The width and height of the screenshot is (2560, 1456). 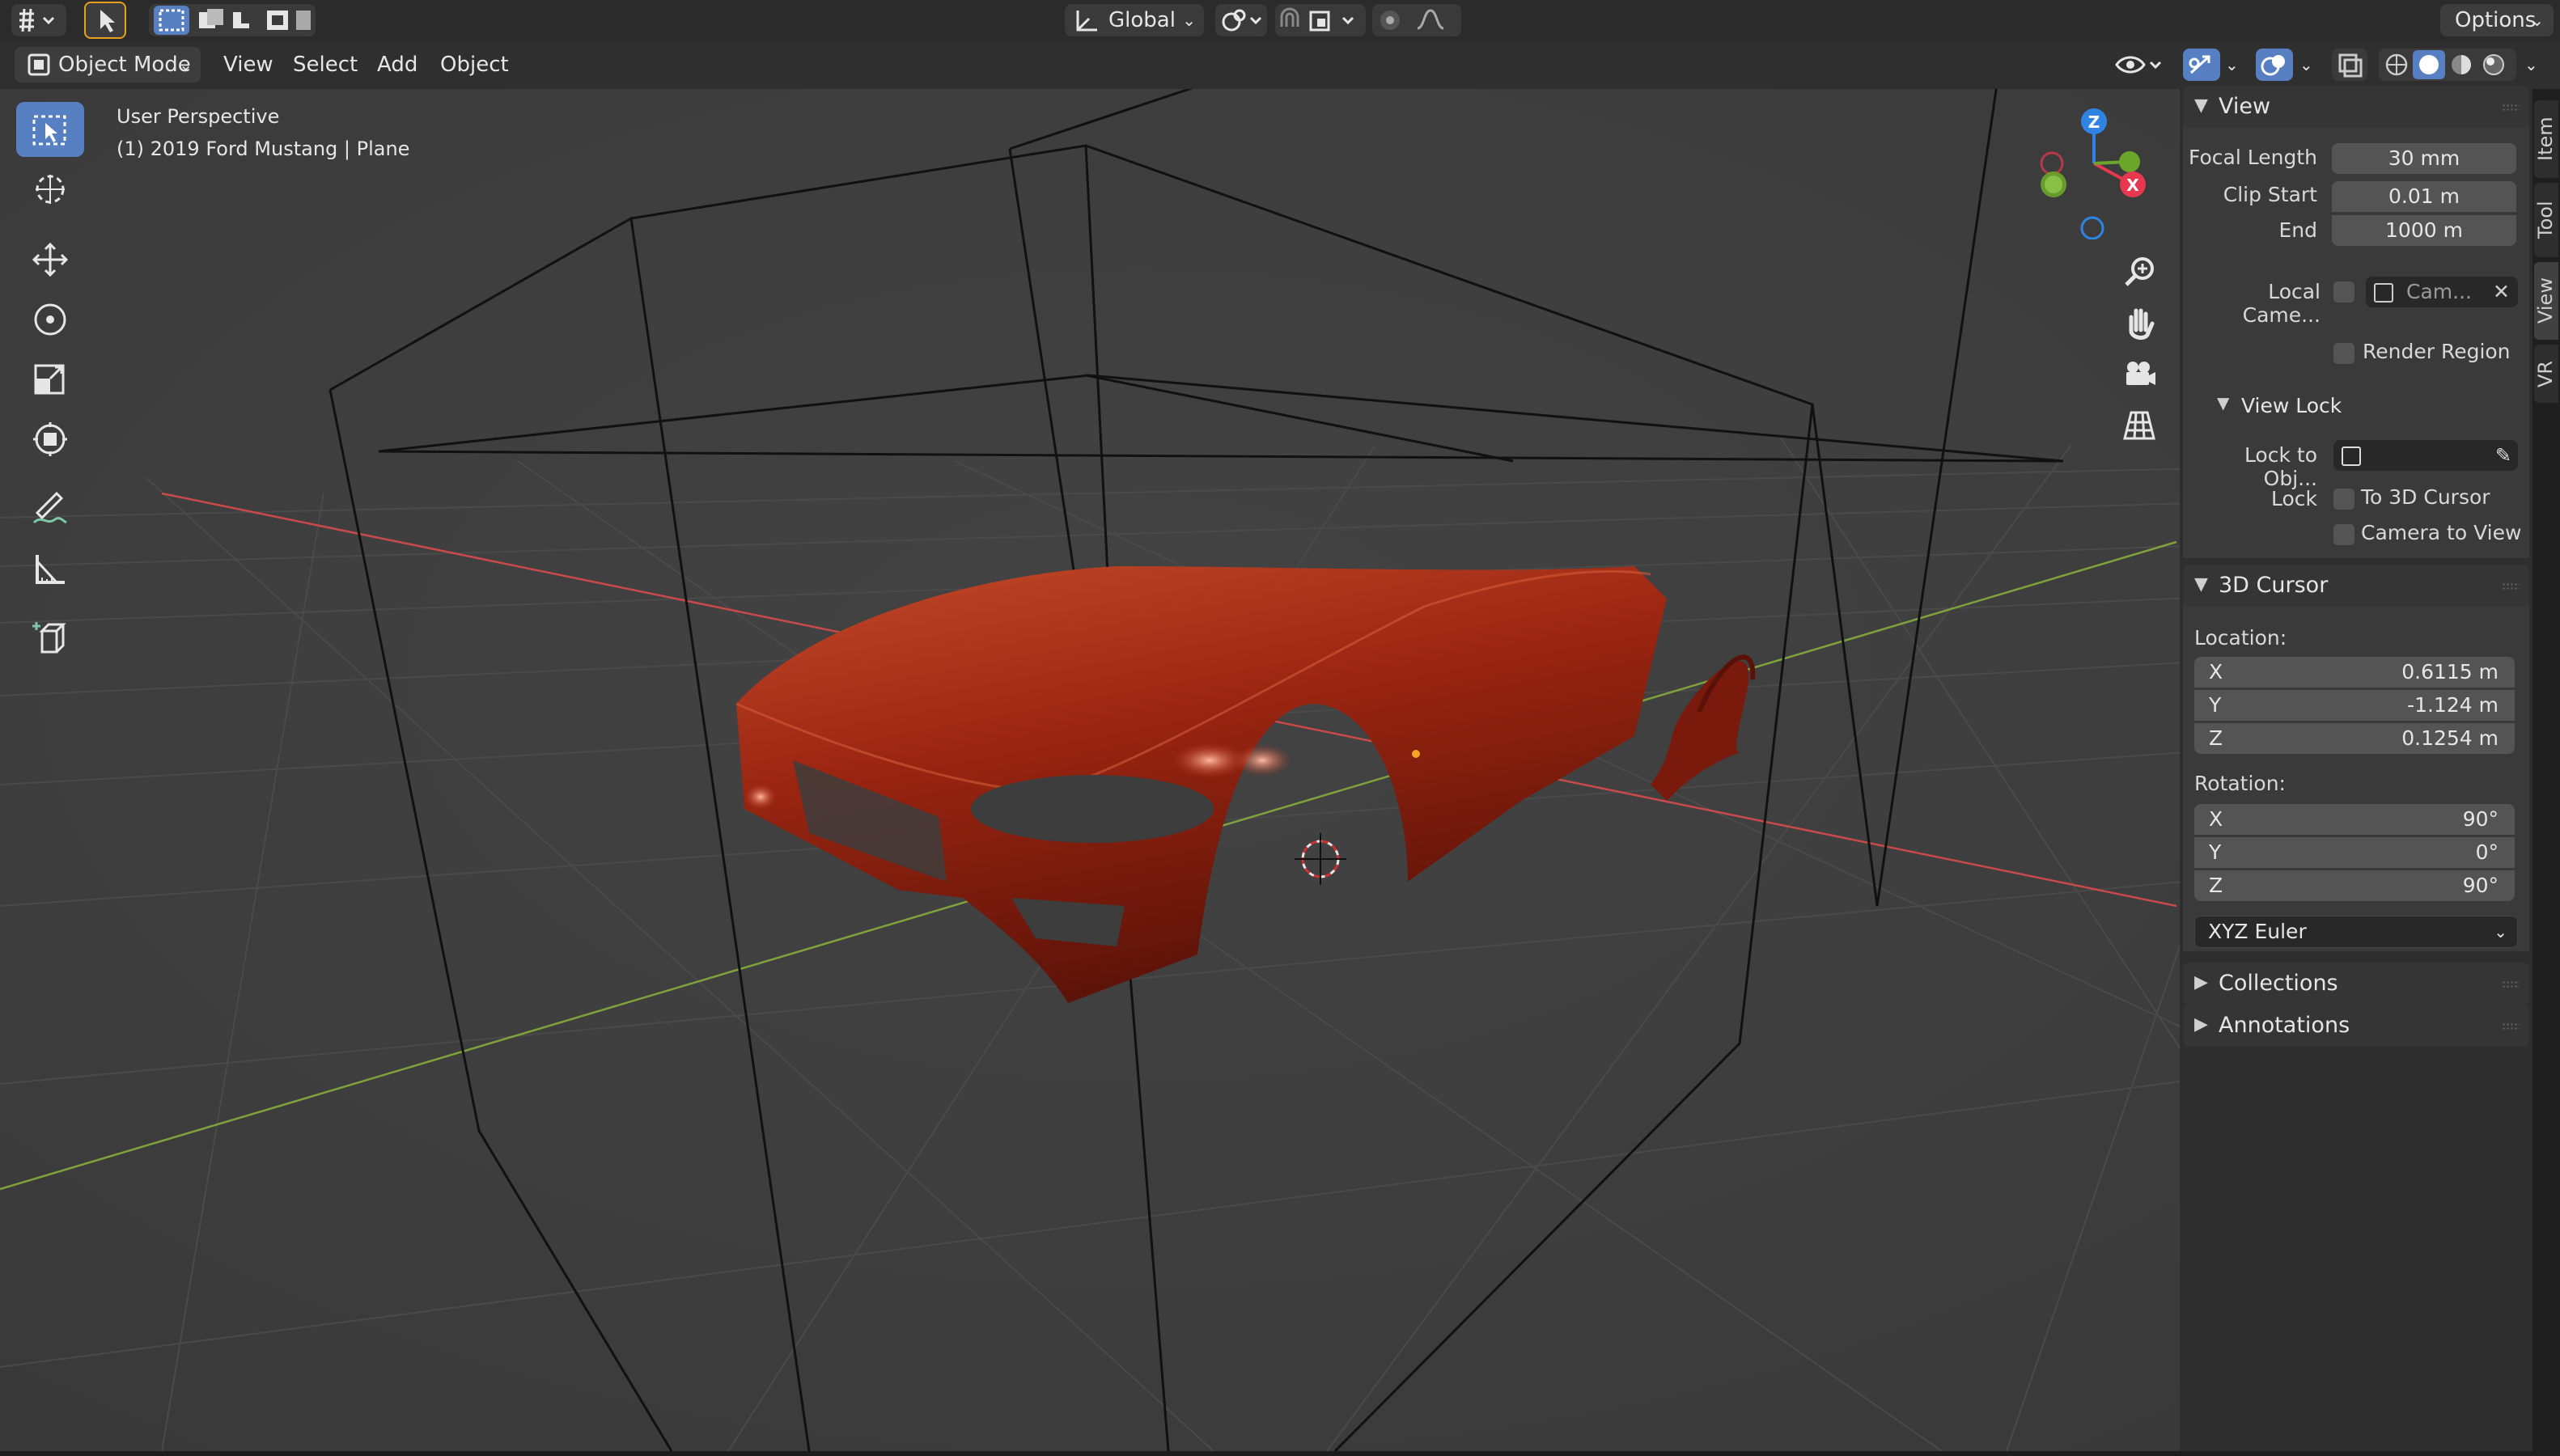 I want to click on bottom-status-strip, so click(x=1280, y=1454).